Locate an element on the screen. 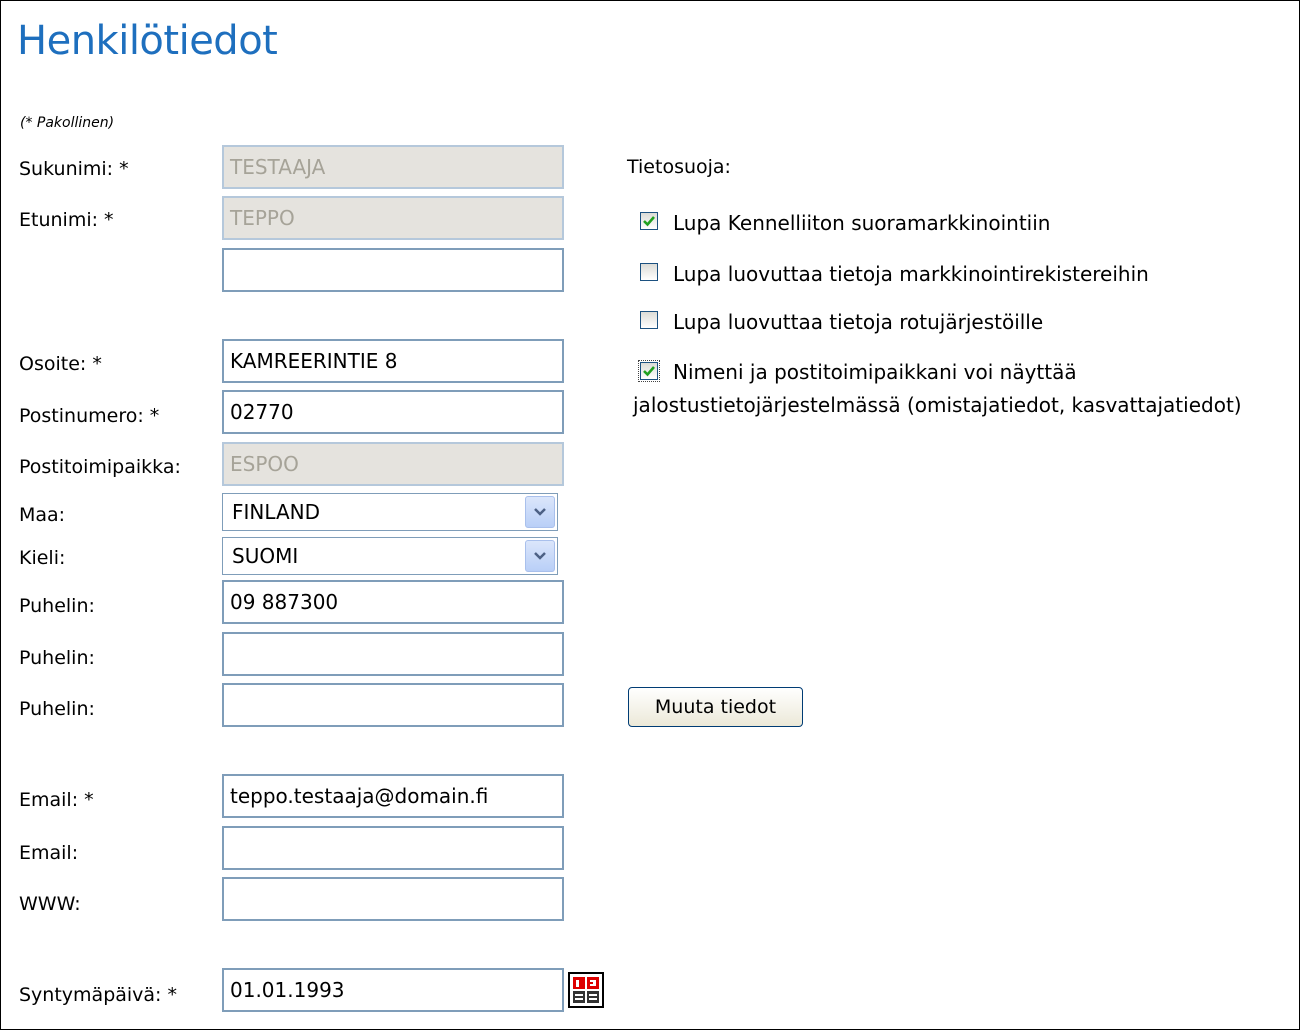  kieli-label: Kieli: is located at coordinates (42, 558).